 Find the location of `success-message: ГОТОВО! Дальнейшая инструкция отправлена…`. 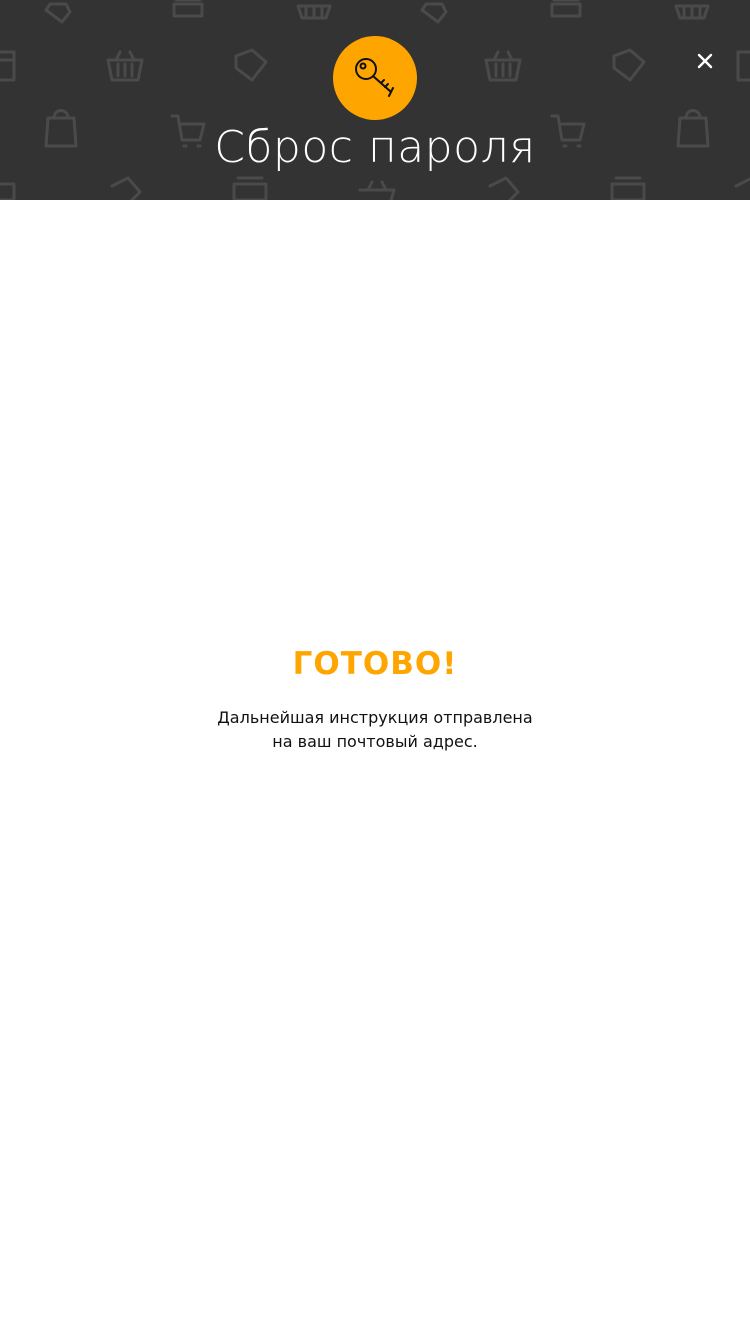

success-message: ГОТОВО! Дальнейшая инструкция отправлена… is located at coordinates (375, 697).